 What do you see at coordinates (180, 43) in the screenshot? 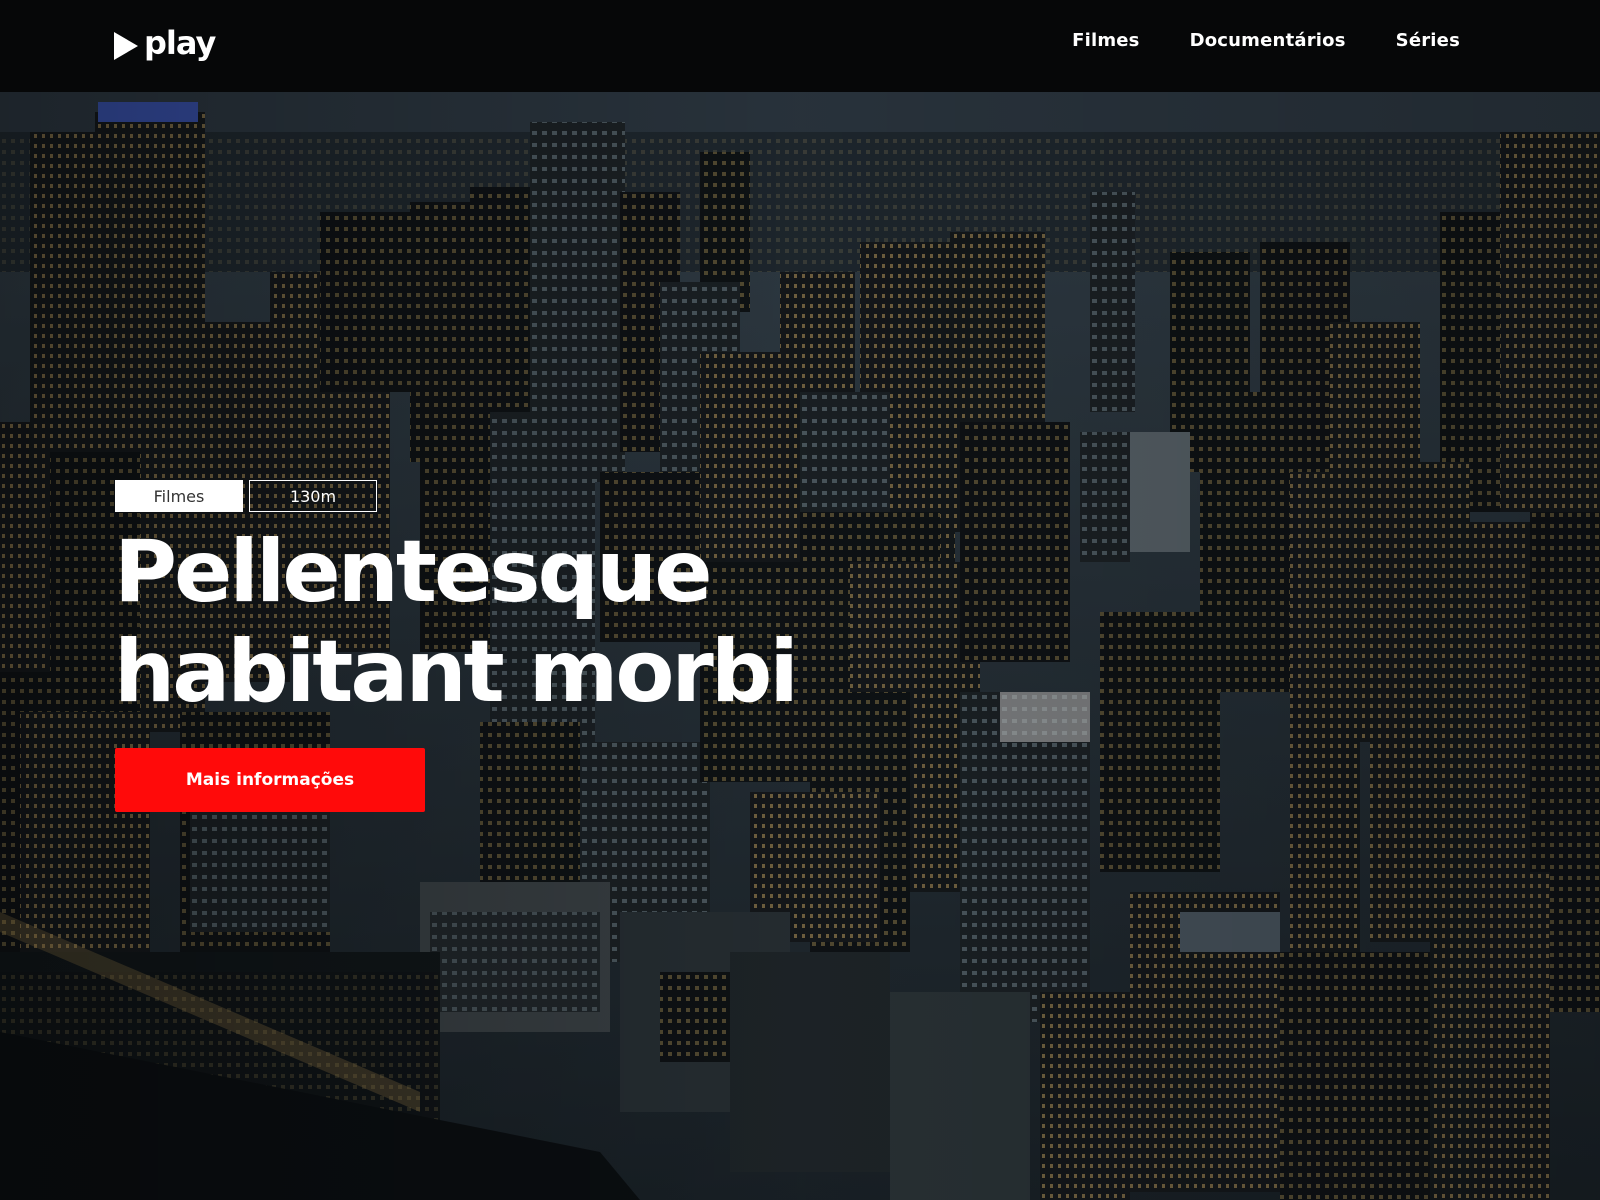
I see `logo-text: play` at bounding box center [180, 43].